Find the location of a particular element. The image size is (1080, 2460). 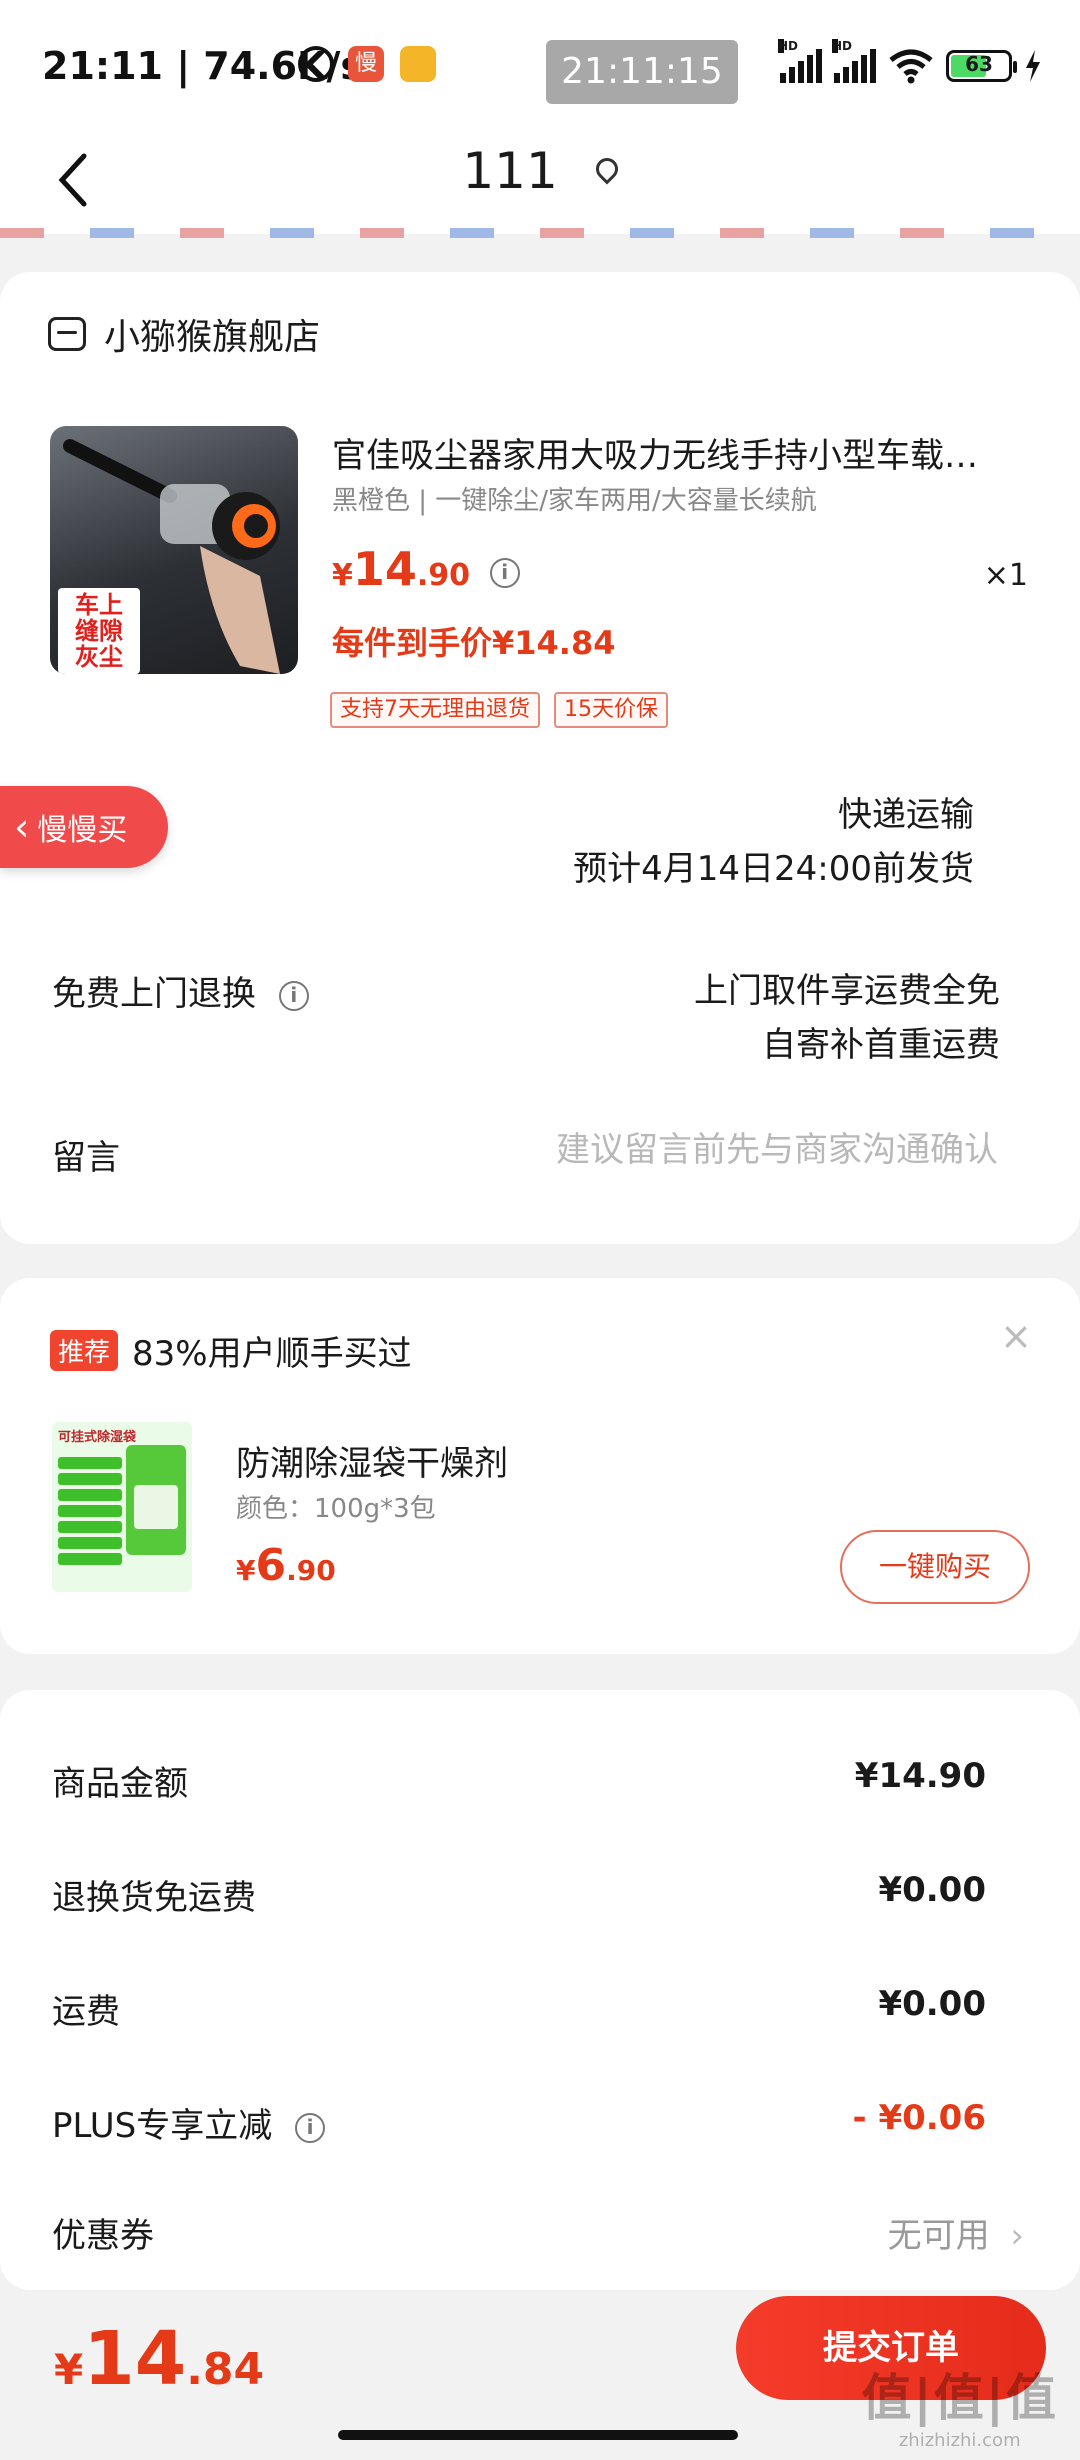

product-quantity: ×1 is located at coordinates (1005, 575).